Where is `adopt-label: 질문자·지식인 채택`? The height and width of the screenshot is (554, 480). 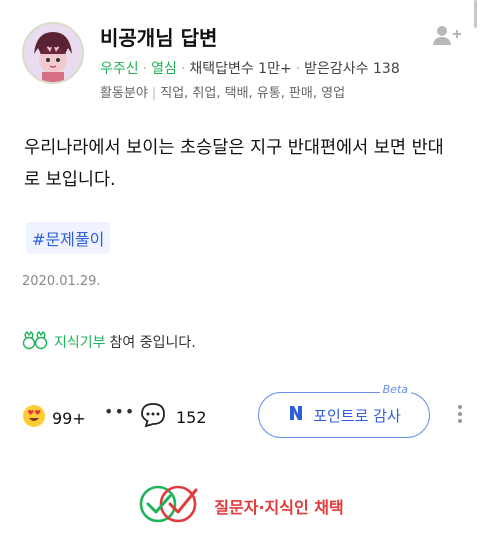 adopt-label: 질문자·지식인 채택 is located at coordinates (279, 507).